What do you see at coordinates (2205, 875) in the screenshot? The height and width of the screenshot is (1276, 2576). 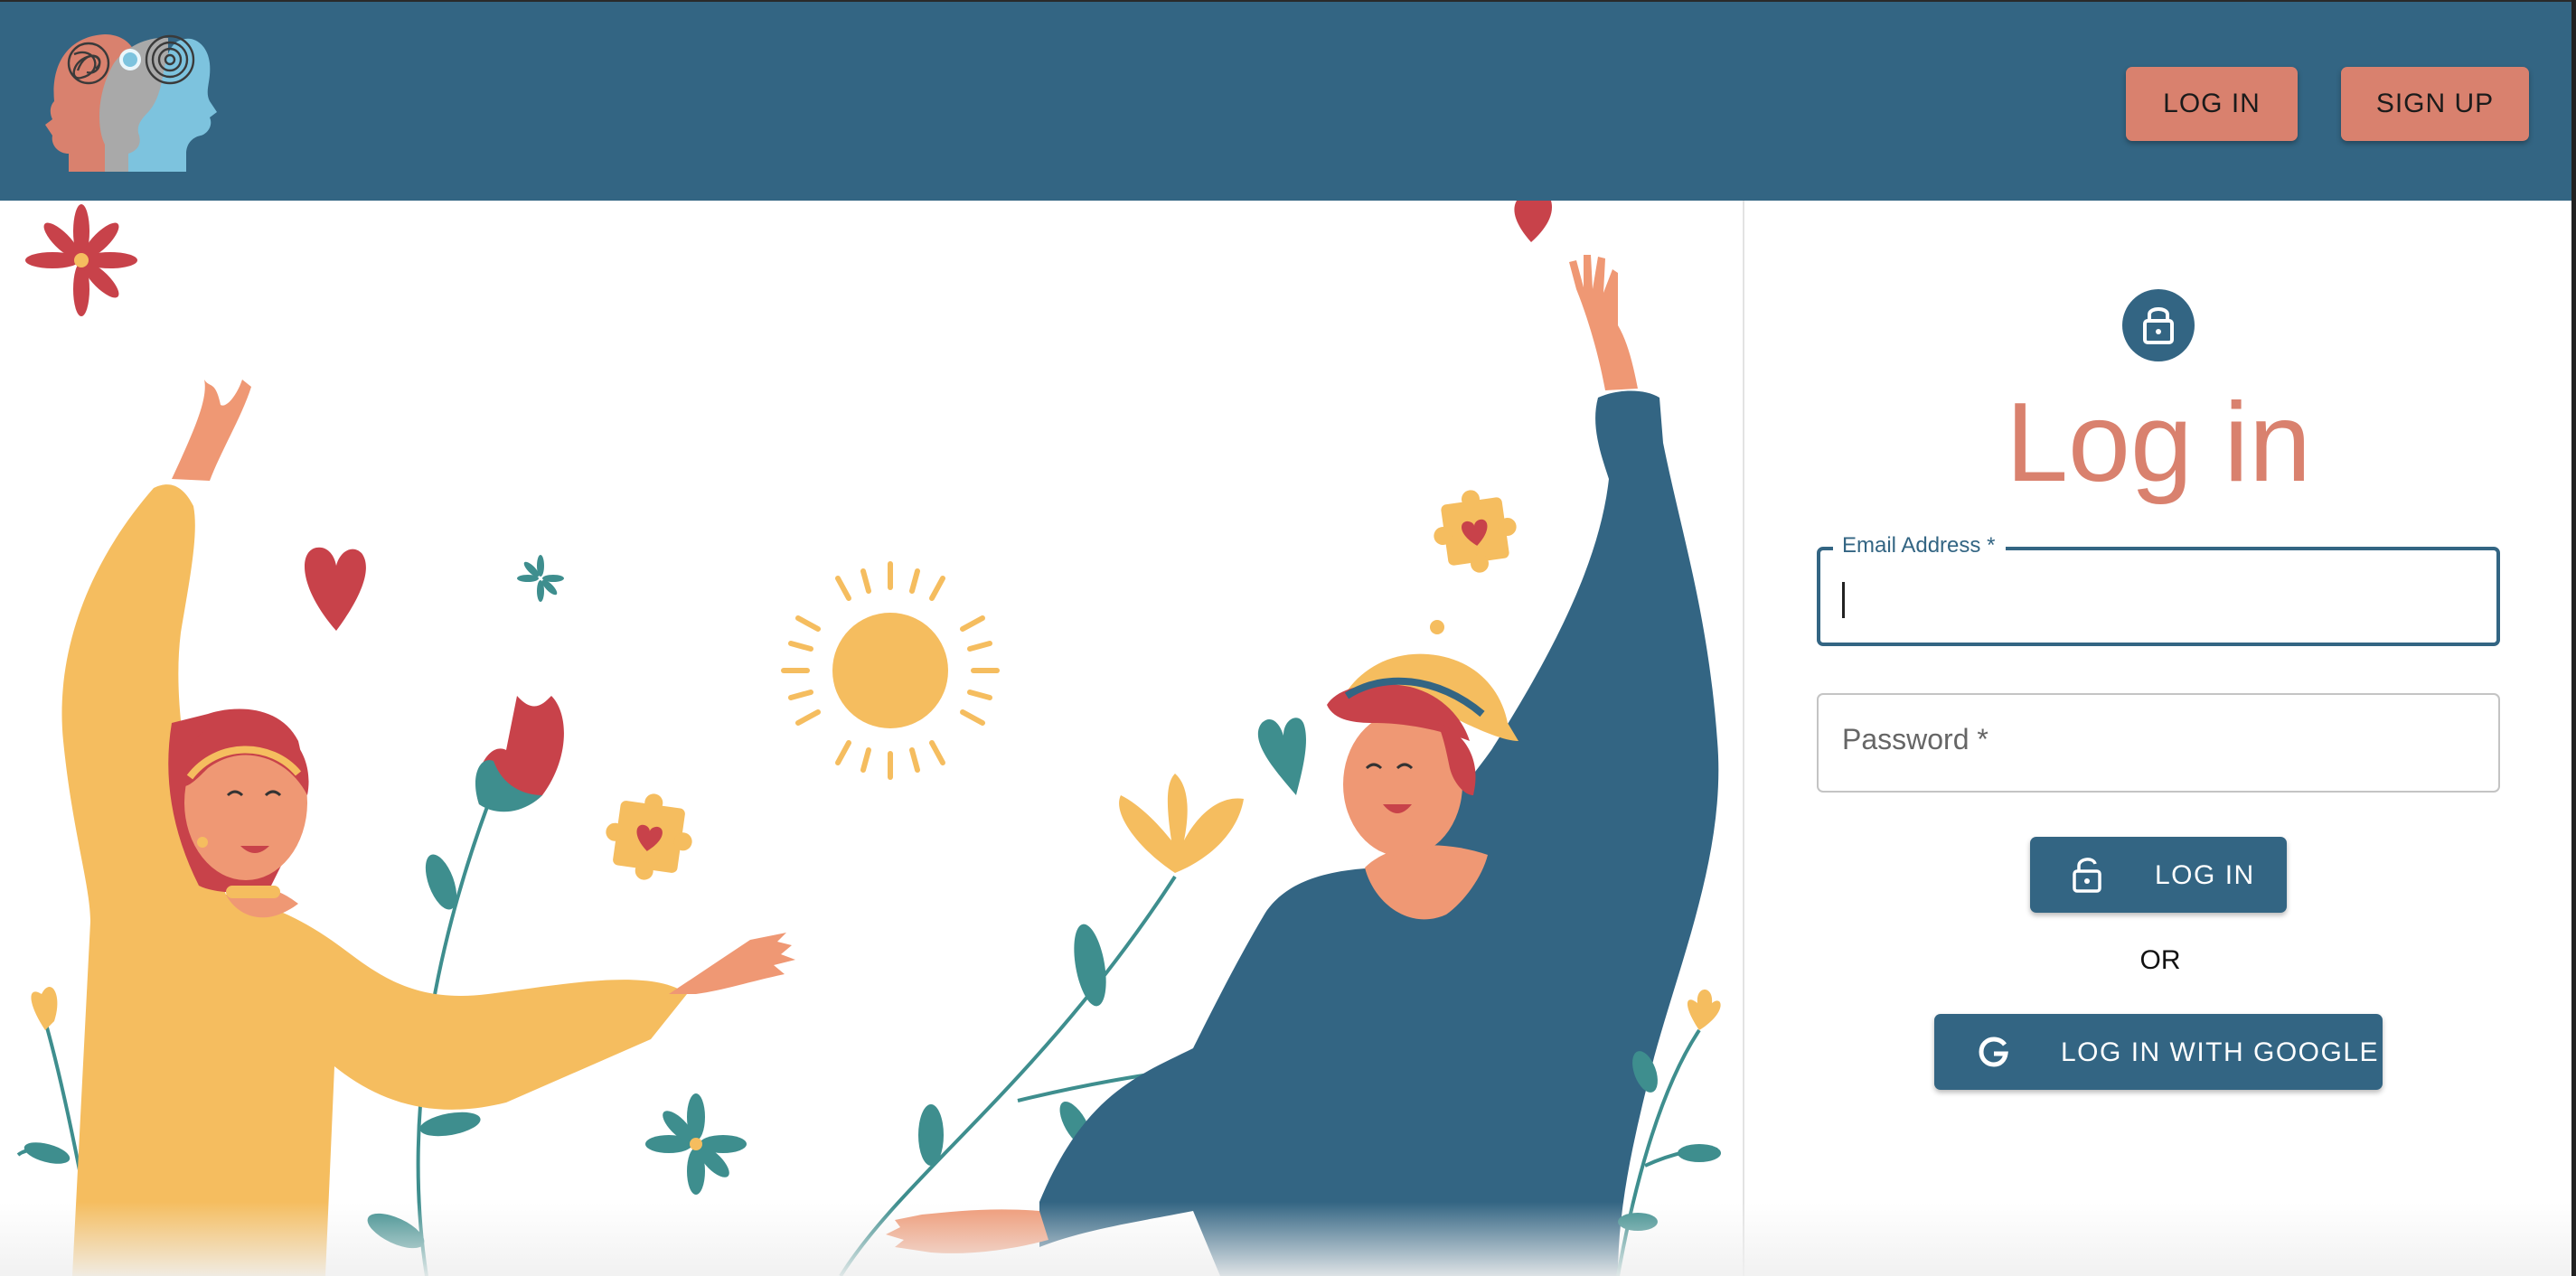 I see `login-button-label: LOG IN` at bounding box center [2205, 875].